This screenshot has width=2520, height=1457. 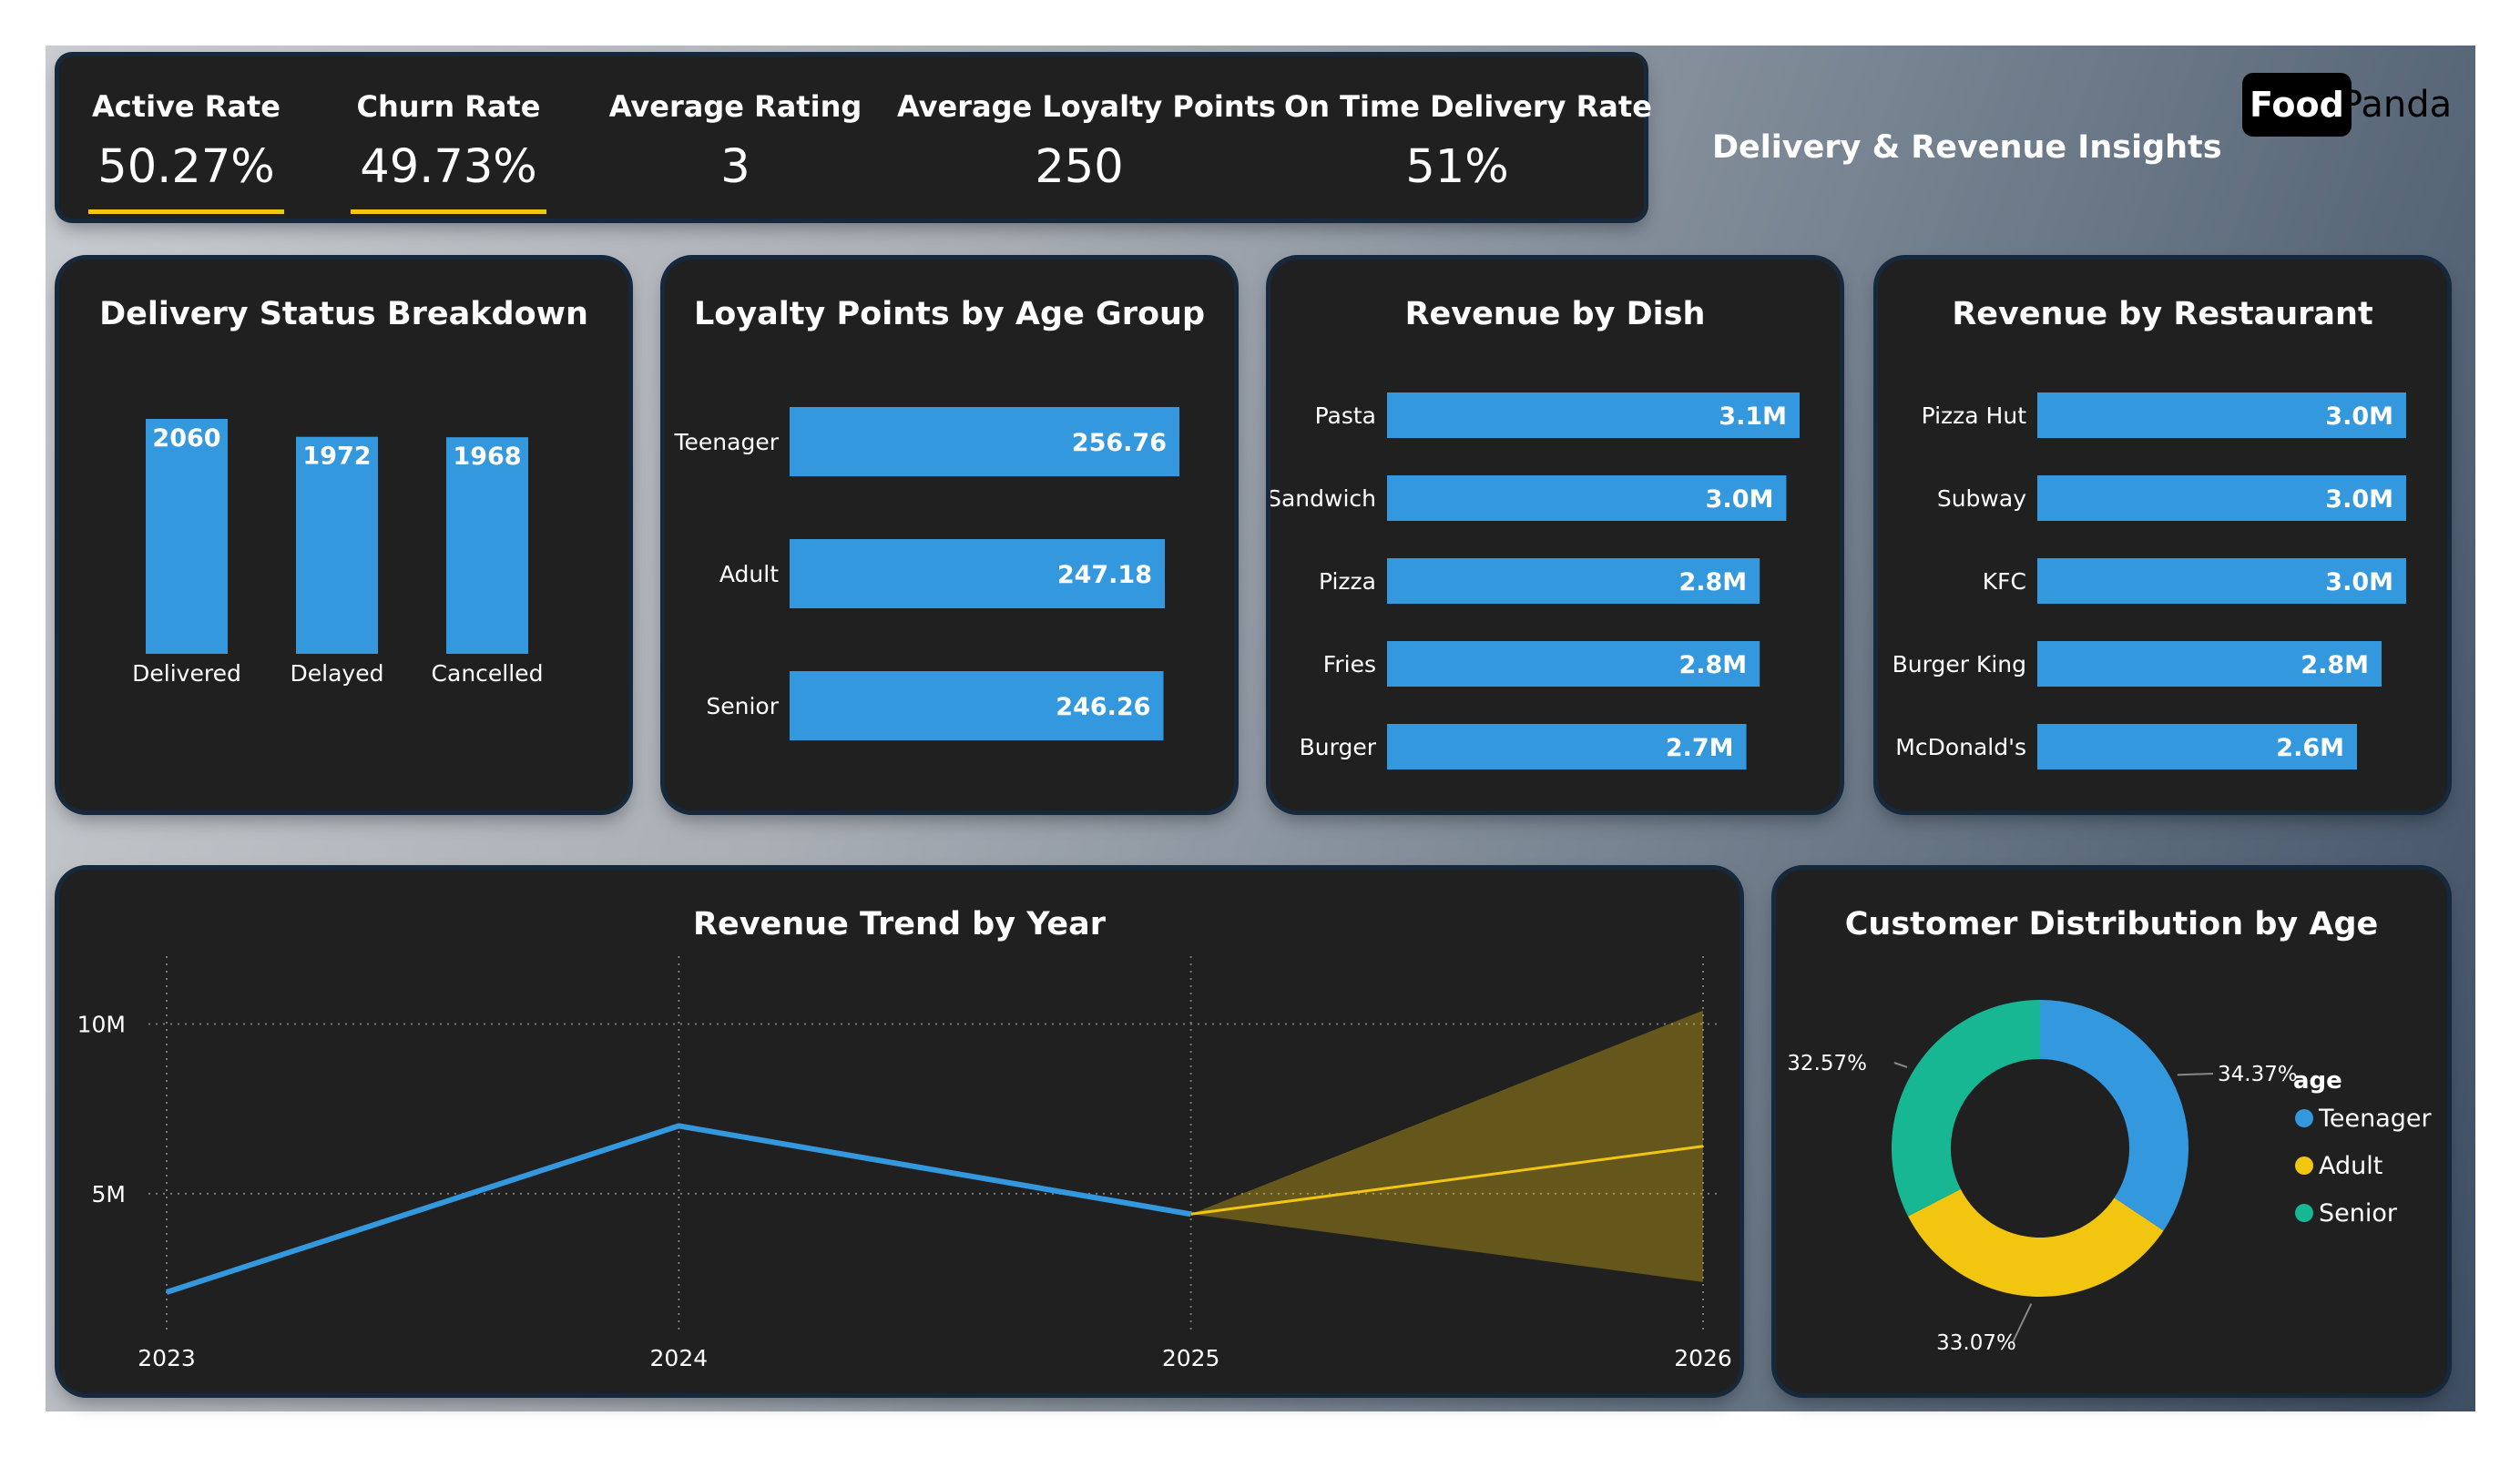 I want to click on series-line, so click(x=679, y=1209).